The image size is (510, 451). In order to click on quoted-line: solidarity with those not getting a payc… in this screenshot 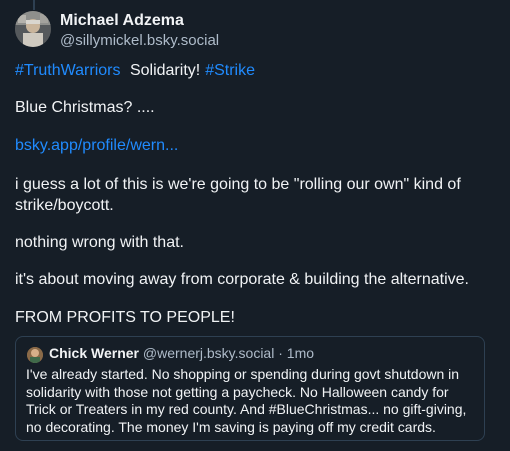, I will do `click(237, 391)`.